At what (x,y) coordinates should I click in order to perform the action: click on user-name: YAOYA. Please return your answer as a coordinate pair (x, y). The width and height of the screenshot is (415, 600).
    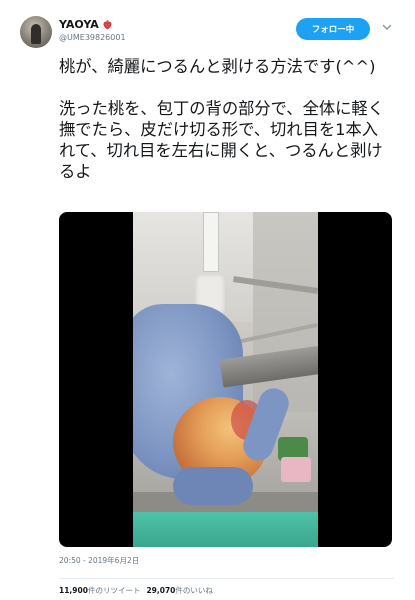
    Looking at the image, I should click on (79, 24).